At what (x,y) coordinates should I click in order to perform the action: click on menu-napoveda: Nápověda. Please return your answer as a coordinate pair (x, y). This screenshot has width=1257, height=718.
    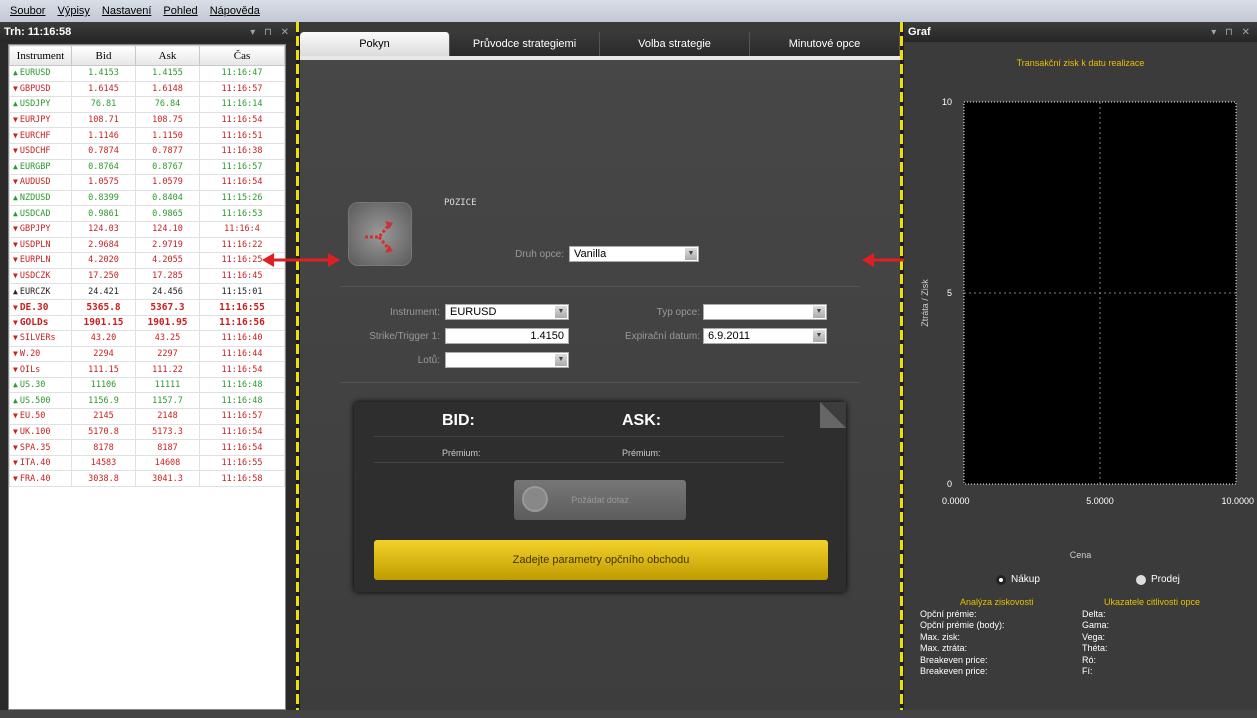
    Looking at the image, I should click on (235, 11).